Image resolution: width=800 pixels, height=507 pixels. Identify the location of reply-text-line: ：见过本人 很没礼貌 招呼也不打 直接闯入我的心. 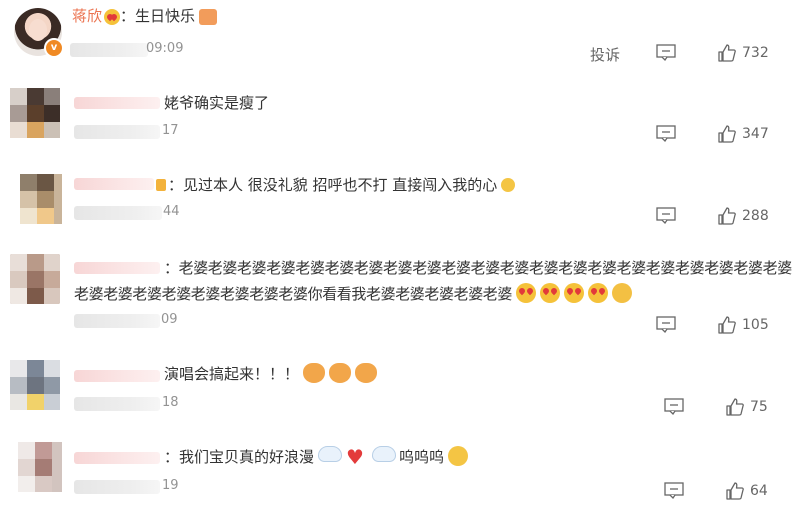
(342, 185).